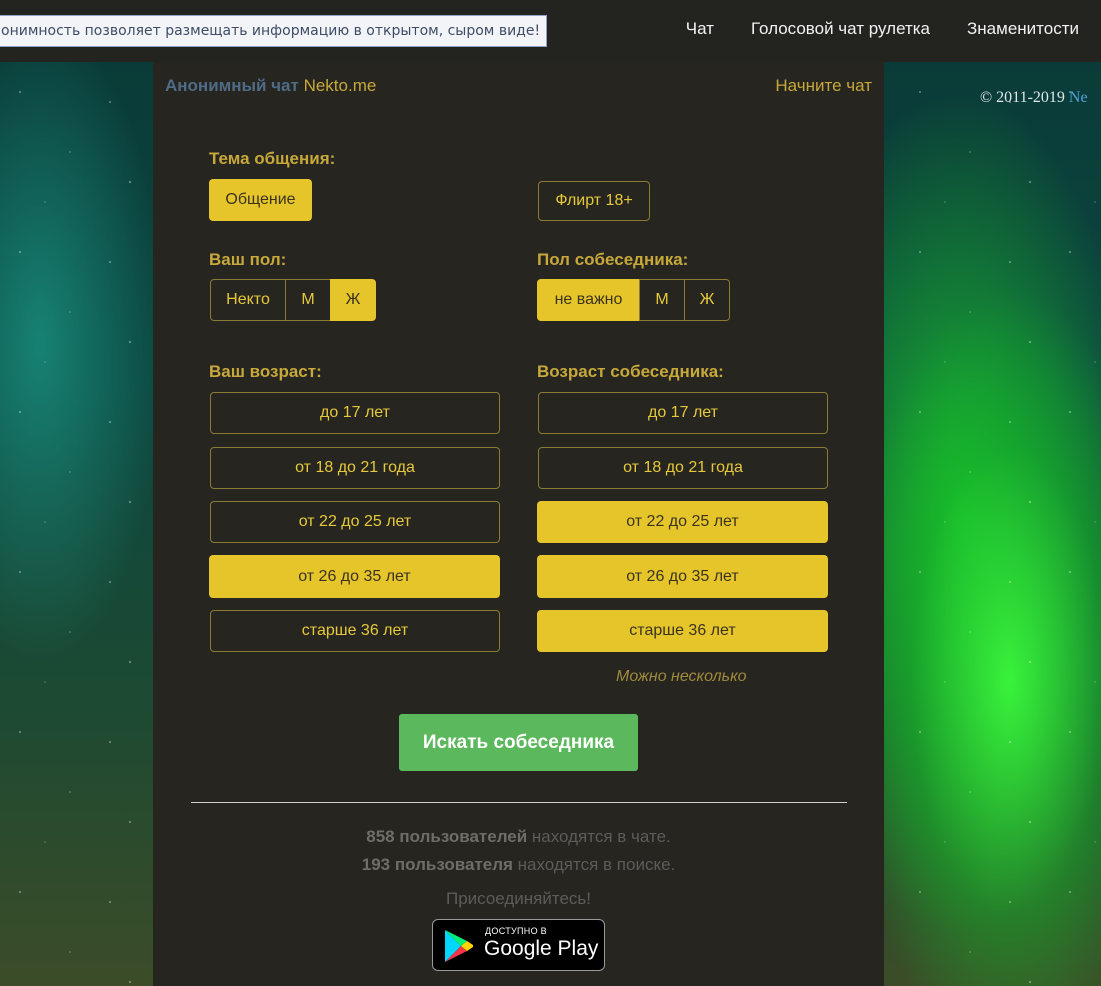 The height and width of the screenshot is (986, 1101). What do you see at coordinates (541, 948) in the screenshot?
I see `google-play-big-text: Google Play` at bounding box center [541, 948].